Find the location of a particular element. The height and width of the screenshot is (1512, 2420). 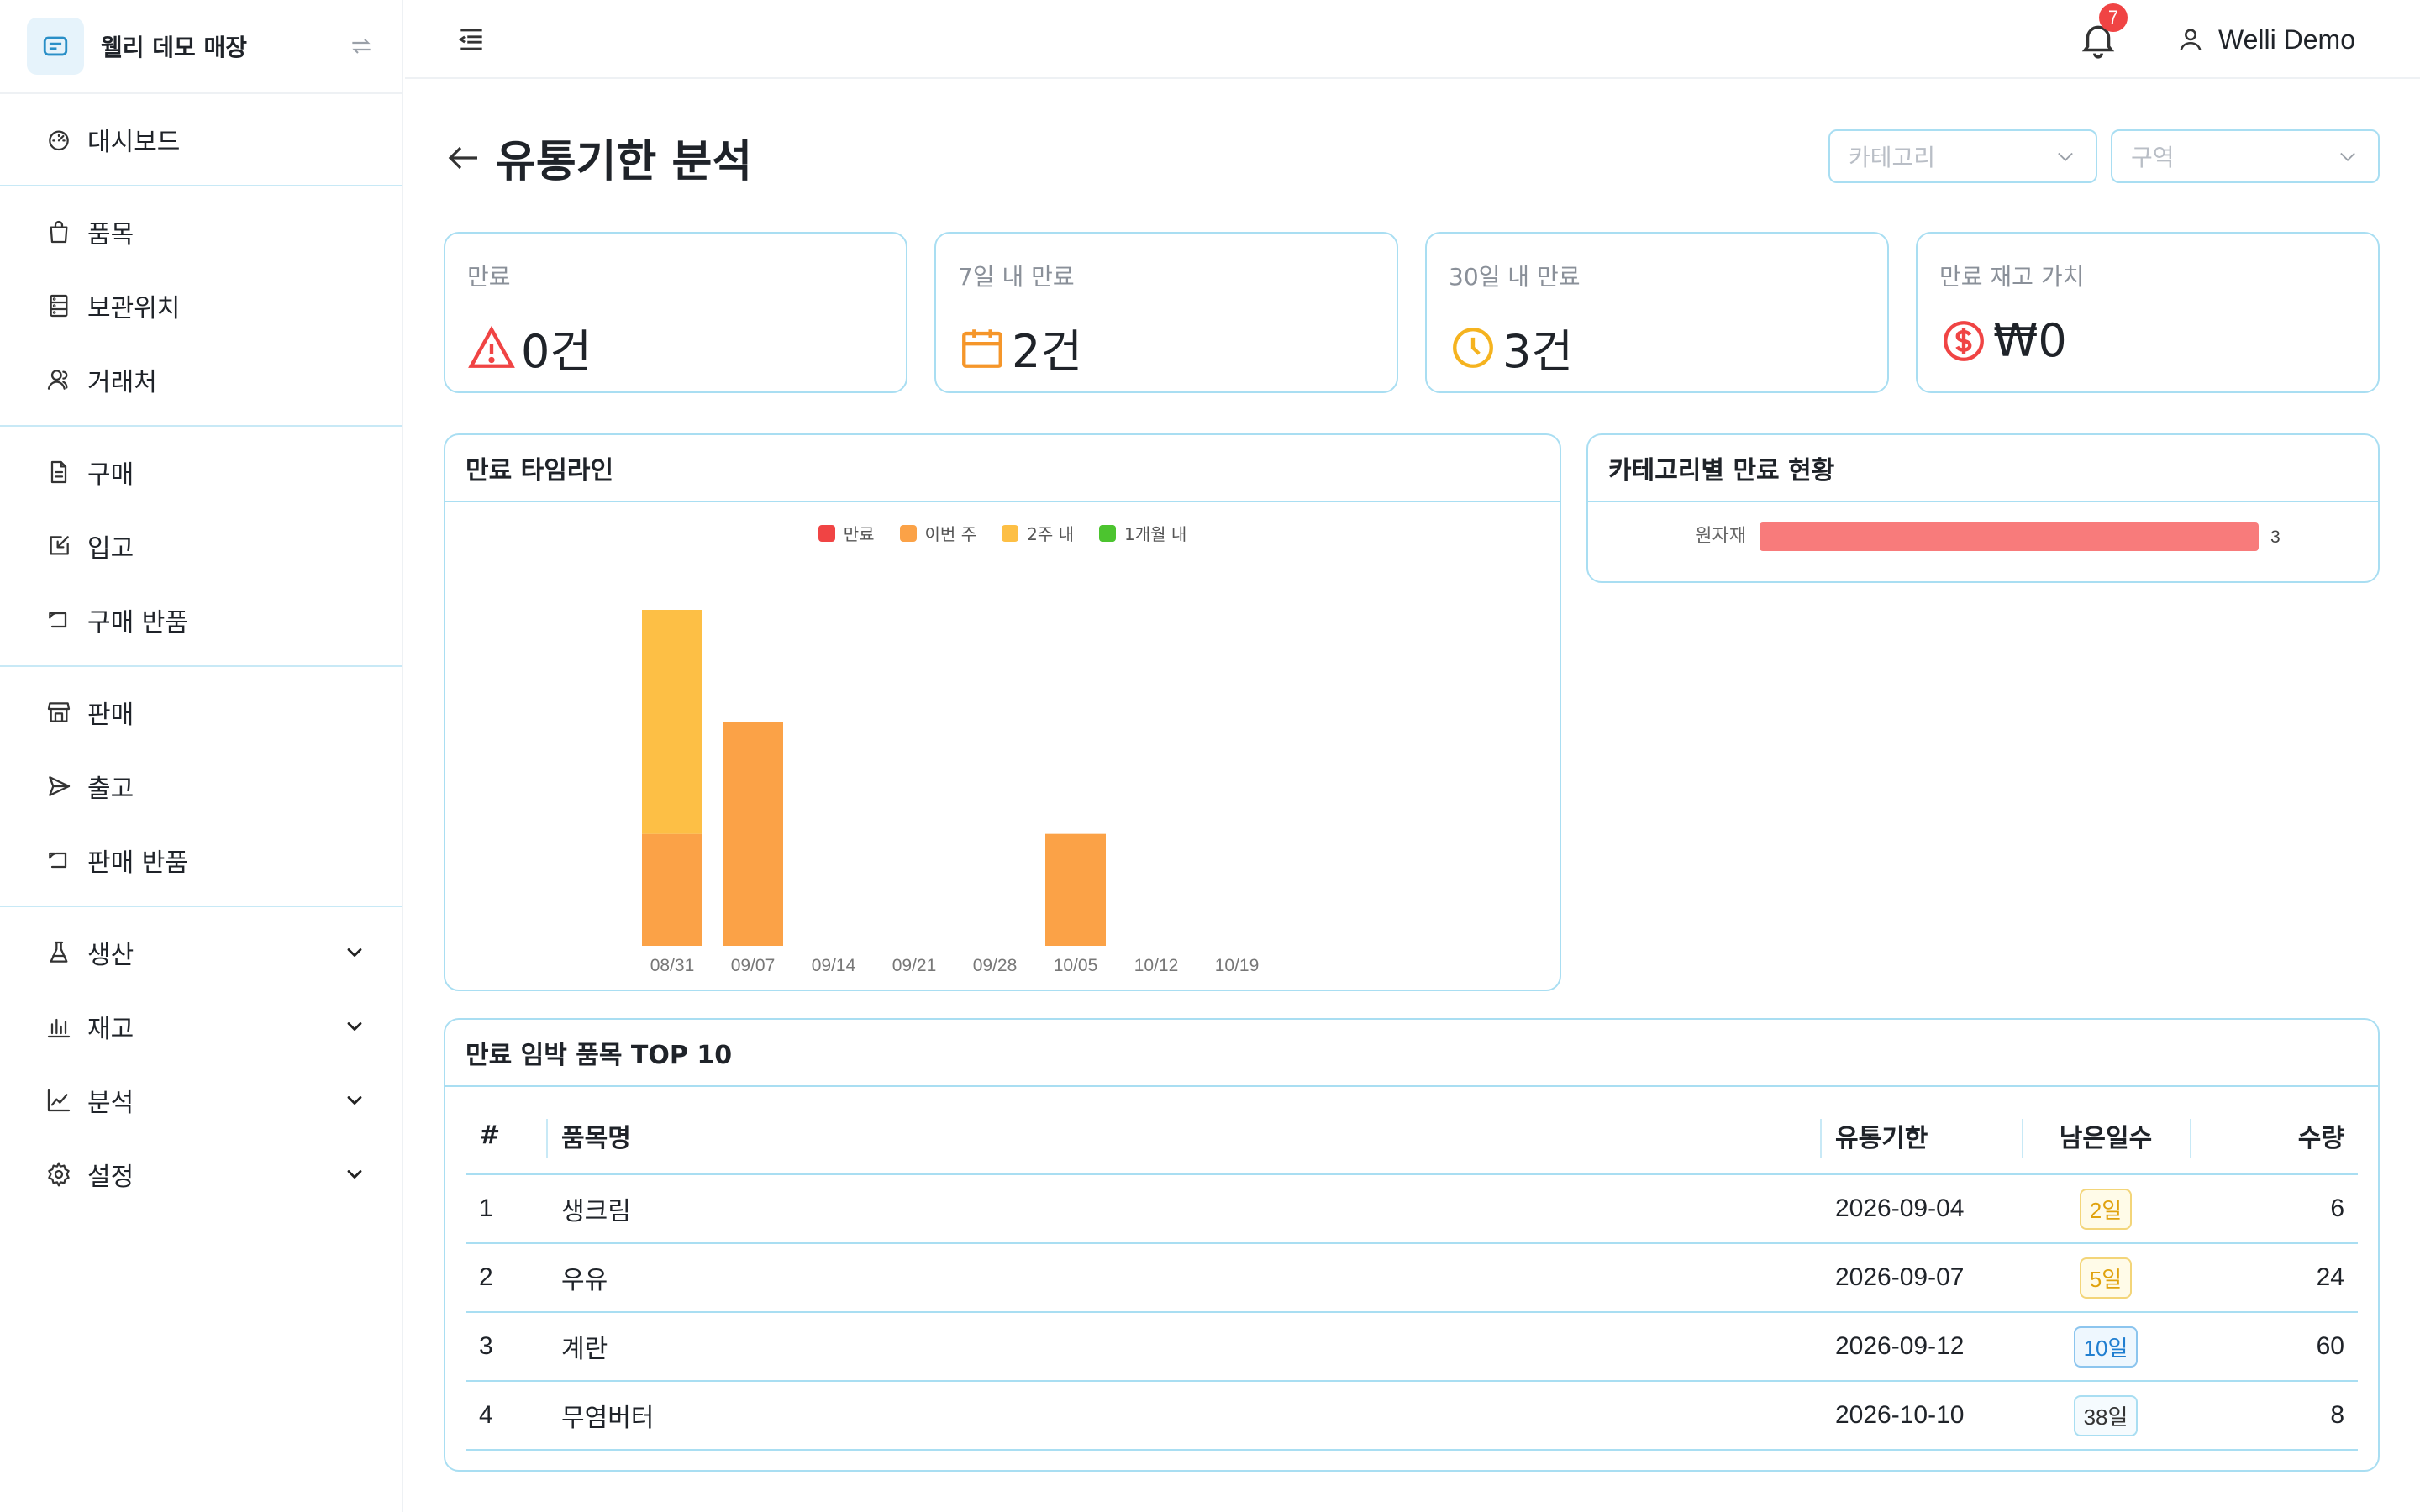

nav-group: 대시보드 is located at coordinates (201, 140).